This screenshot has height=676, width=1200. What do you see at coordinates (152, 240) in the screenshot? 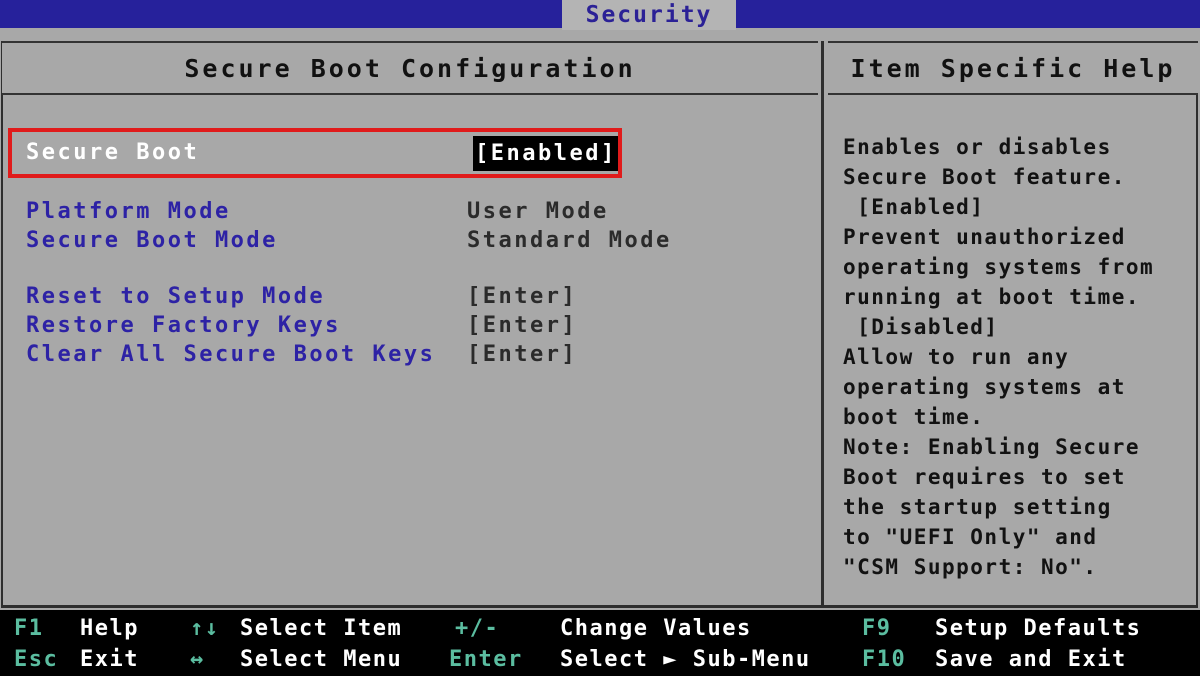
I see `setting-label: Secure Boot Mode` at bounding box center [152, 240].